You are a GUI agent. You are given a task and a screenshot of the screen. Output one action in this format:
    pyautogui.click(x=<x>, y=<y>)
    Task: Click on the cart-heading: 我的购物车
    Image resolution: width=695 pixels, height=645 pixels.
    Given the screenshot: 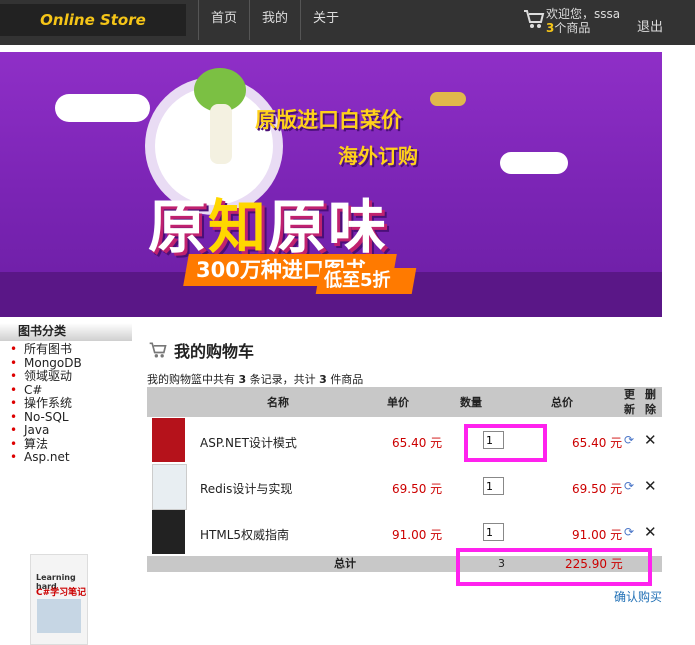 What is the action you would take?
    pyautogui.click(x=201, y=350)
    